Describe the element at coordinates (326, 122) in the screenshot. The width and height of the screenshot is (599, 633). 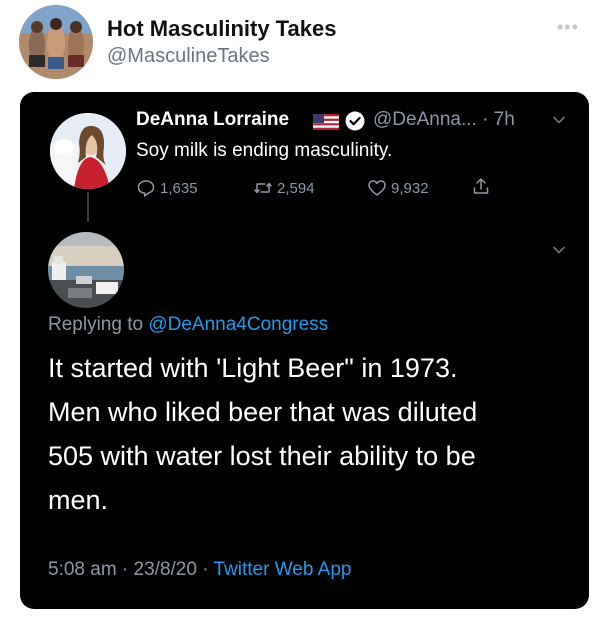
I see `us-flag-icon` at that location.